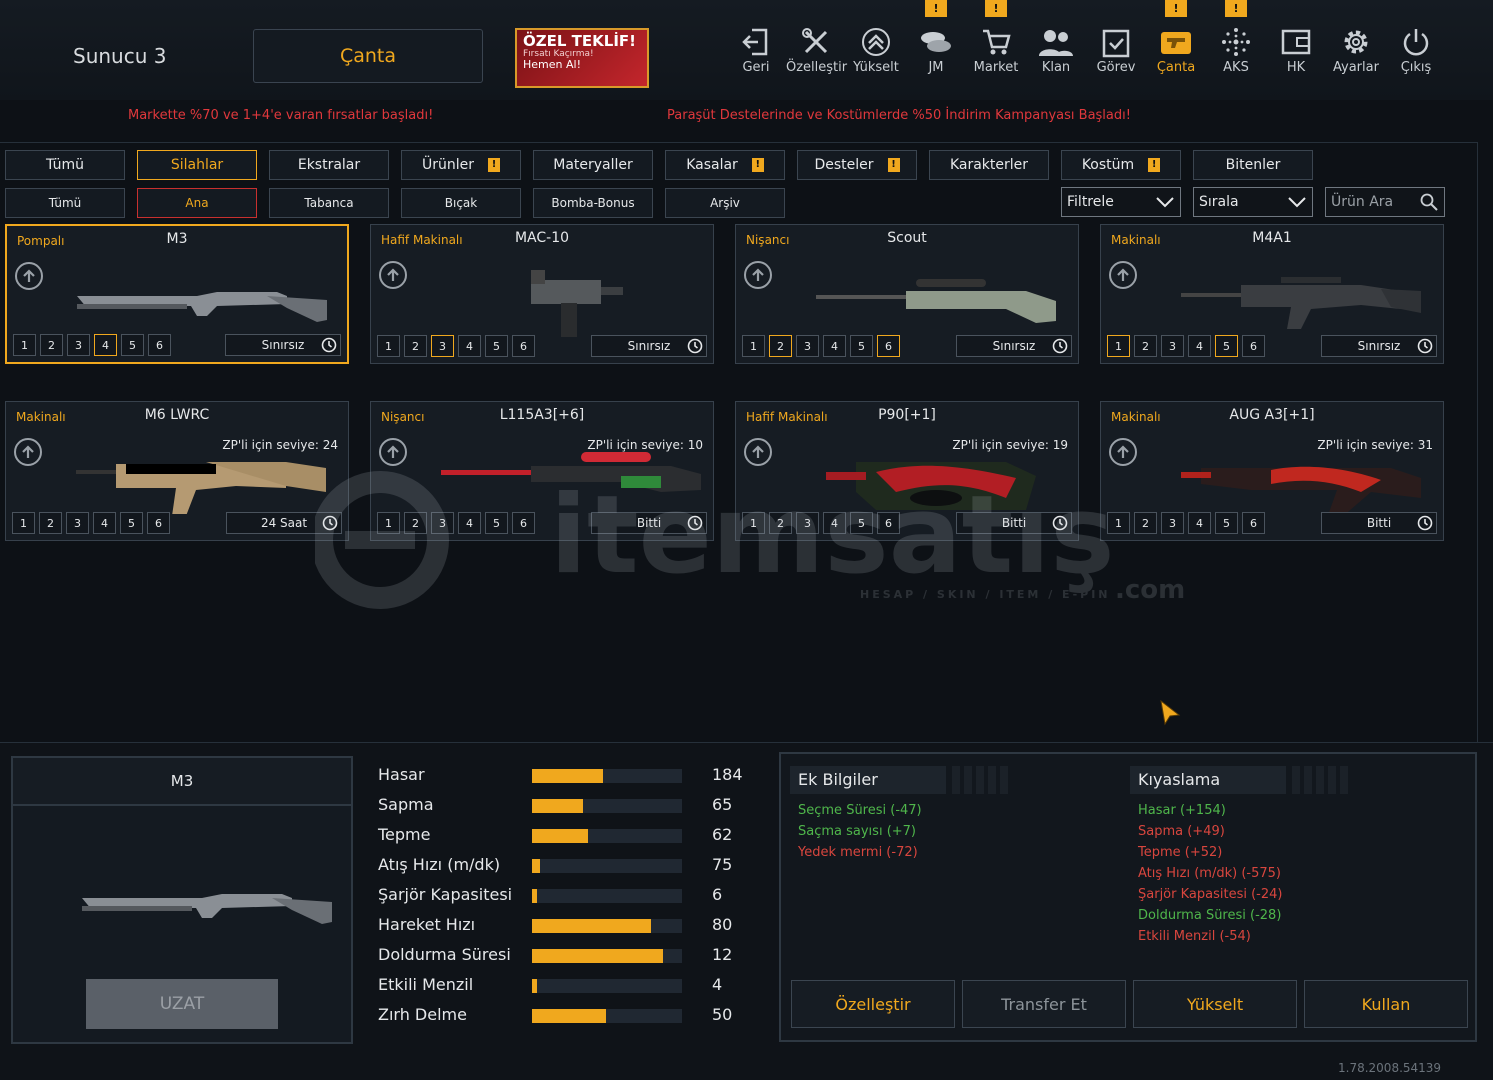  I want to click on clock-icon, so click(695, 346).